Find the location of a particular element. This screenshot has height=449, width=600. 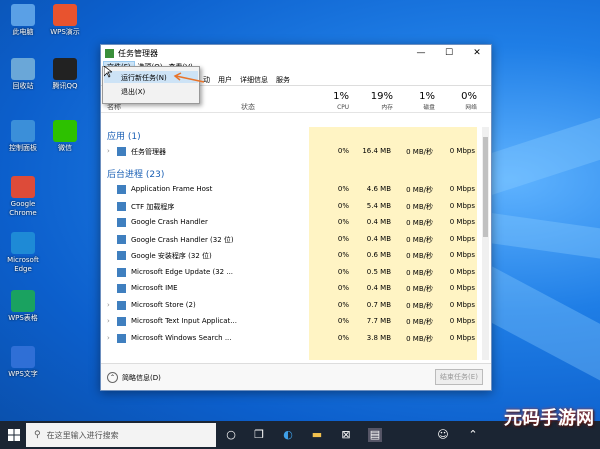

search-placeholder: 在这里输入进行搜索 is located at coordinates (82, 435).